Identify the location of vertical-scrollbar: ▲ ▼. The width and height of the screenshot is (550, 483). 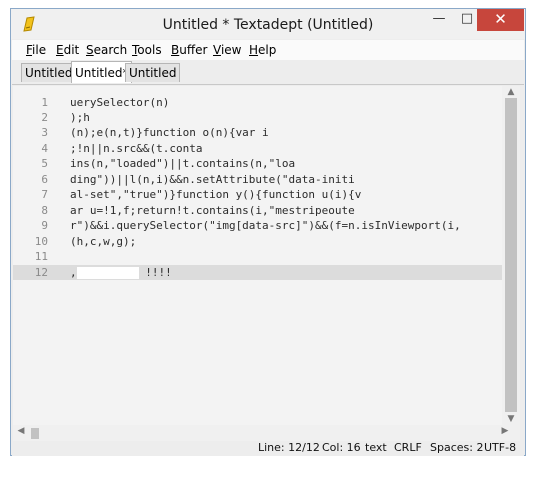
(511, 256).